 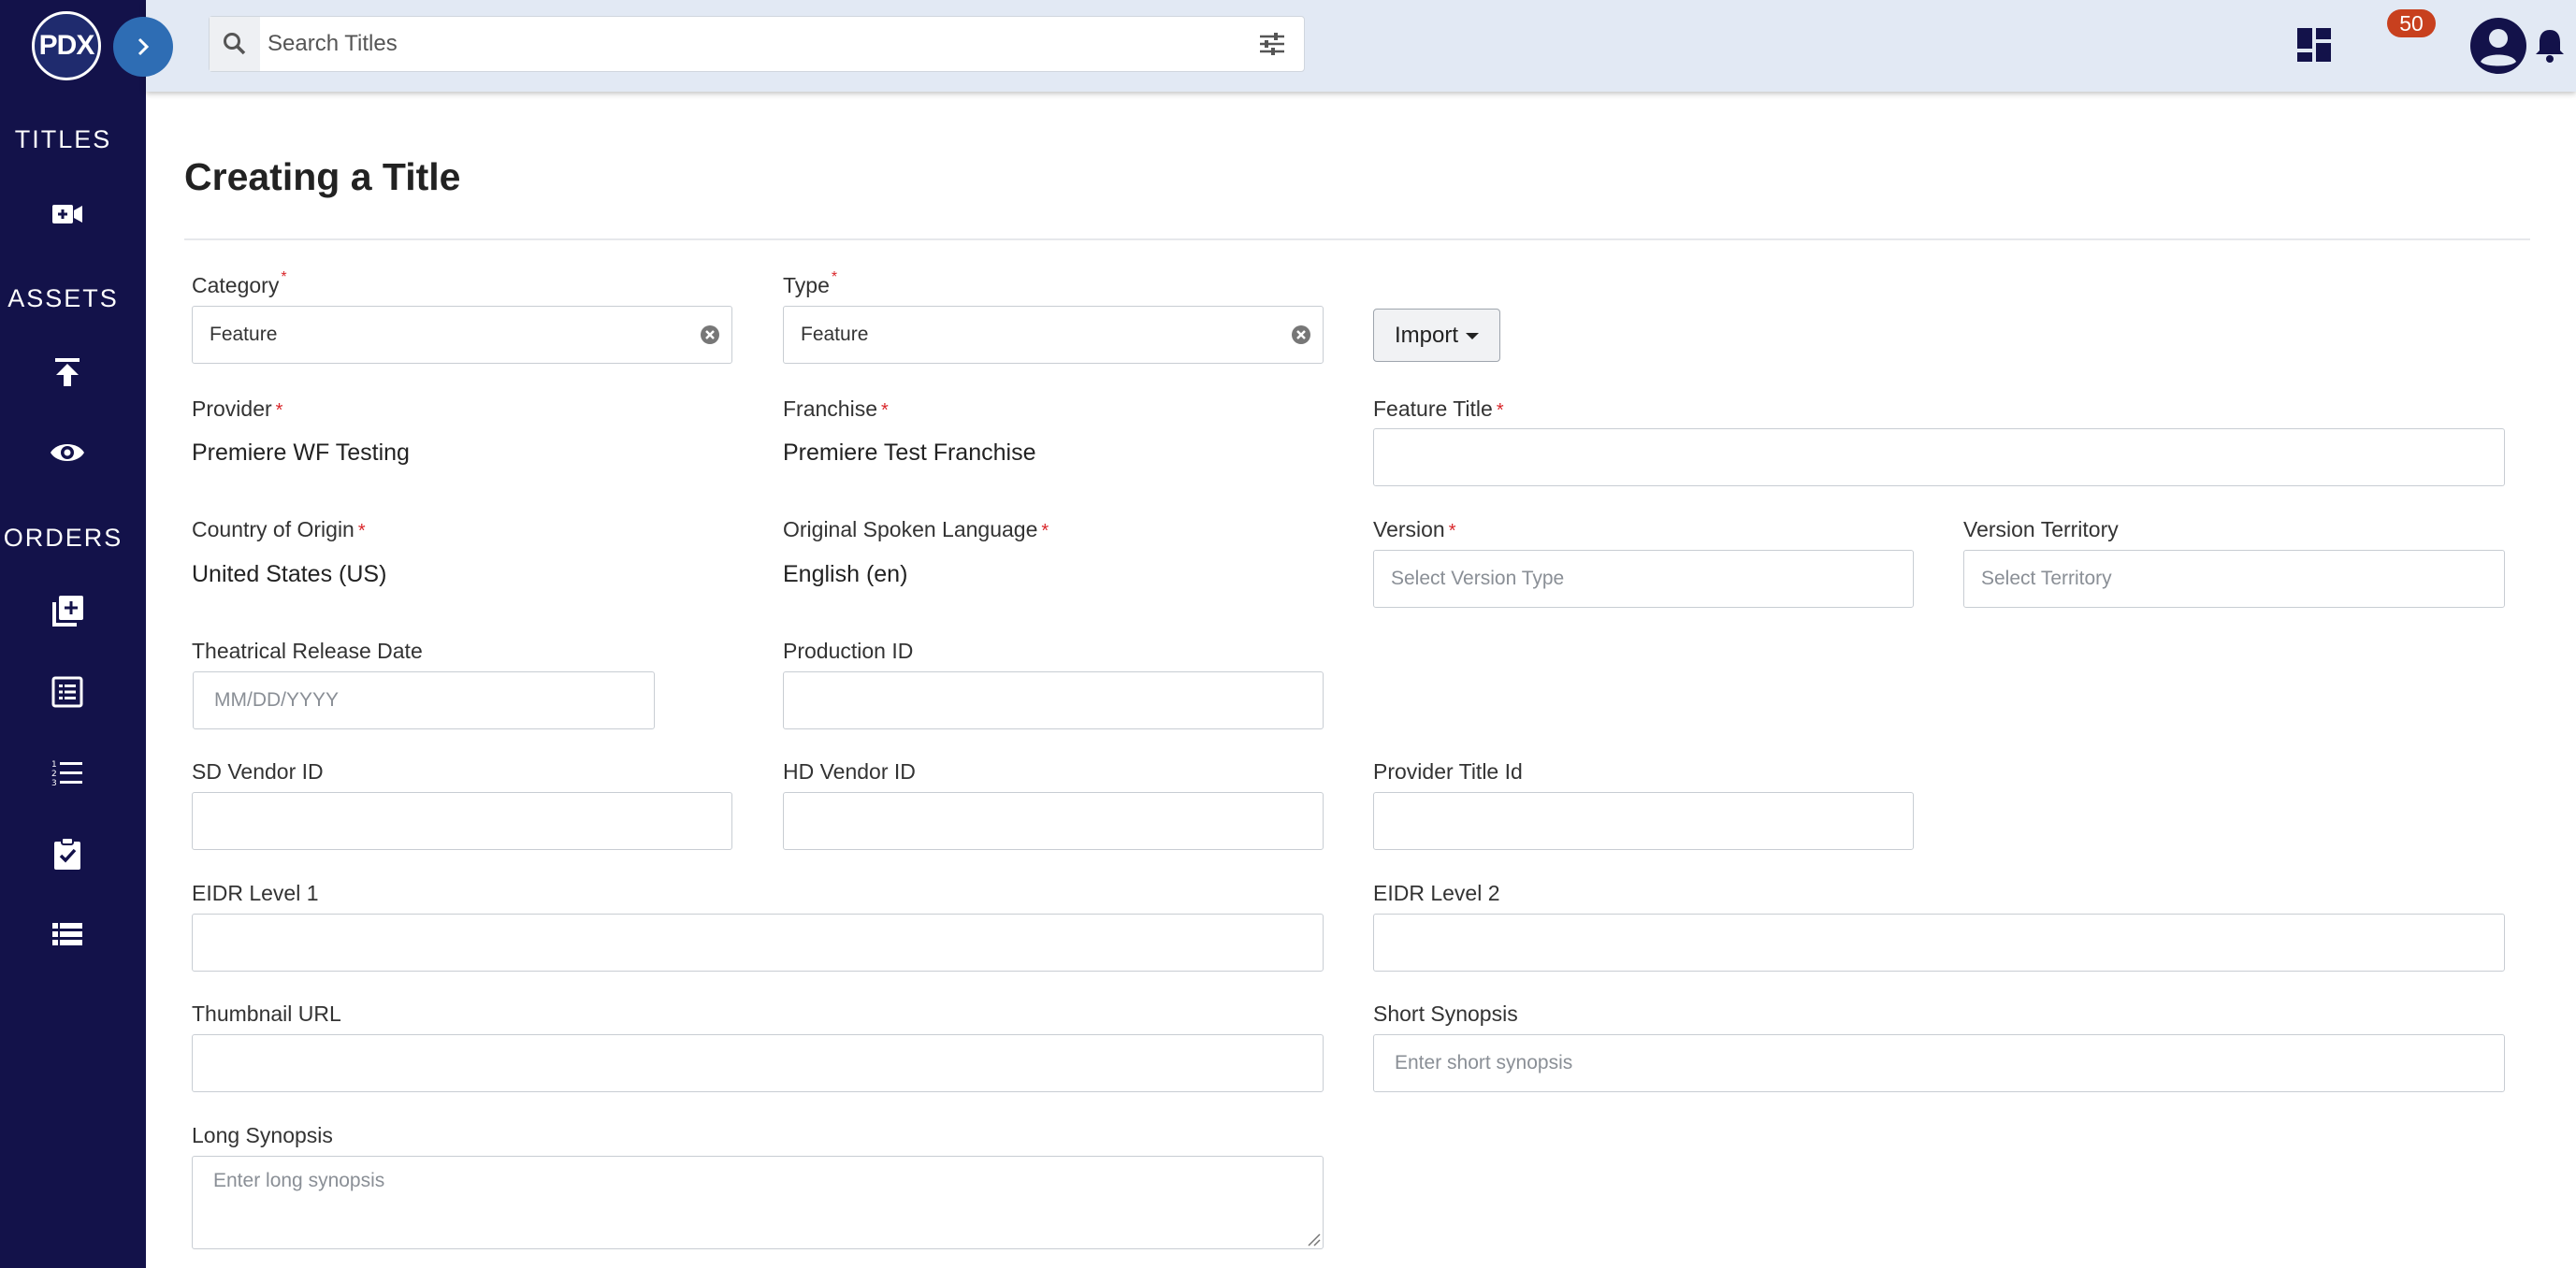 I want to click on pdx-logo: PDX, so click(x=66, y=45).